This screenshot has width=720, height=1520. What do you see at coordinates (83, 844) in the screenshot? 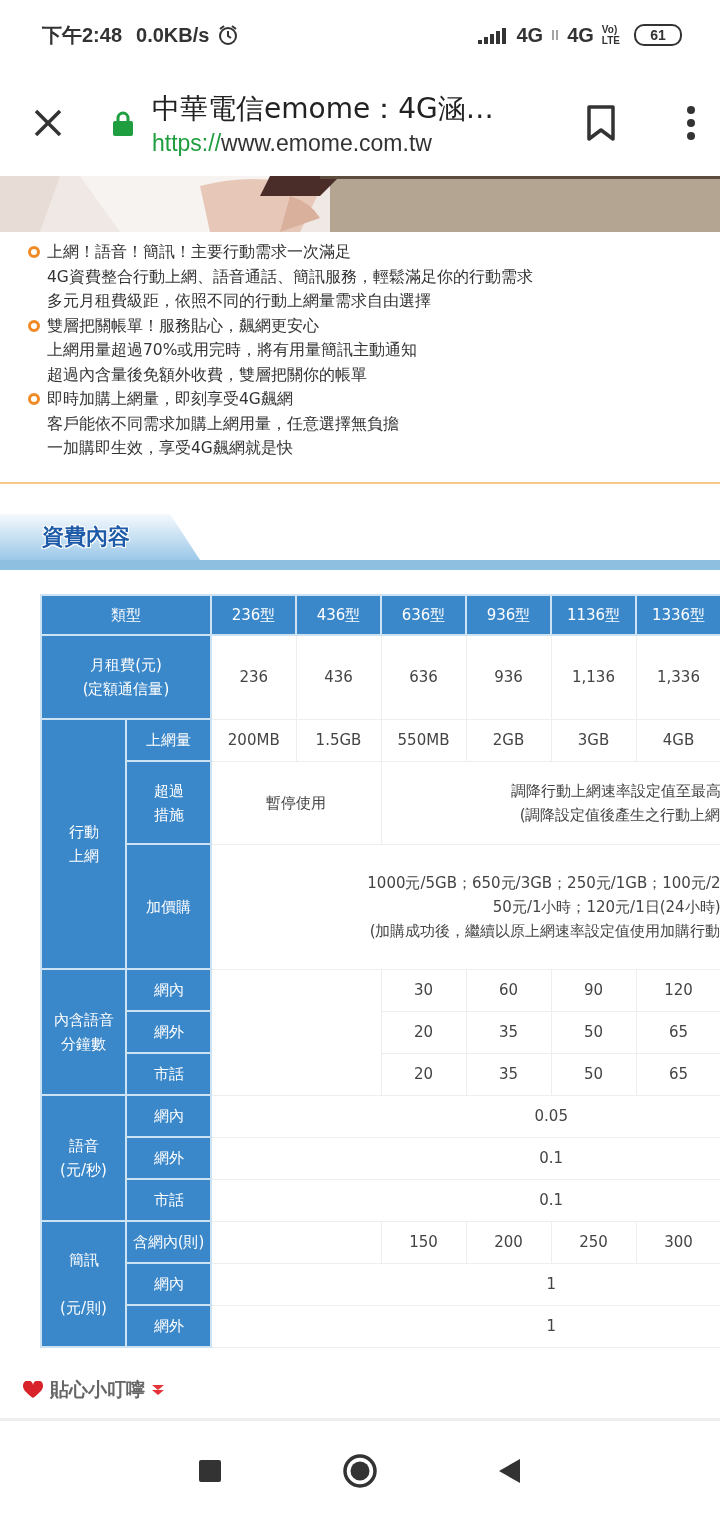
I see `table-header-cell: 行動上網` at bounding box center [83, 844].